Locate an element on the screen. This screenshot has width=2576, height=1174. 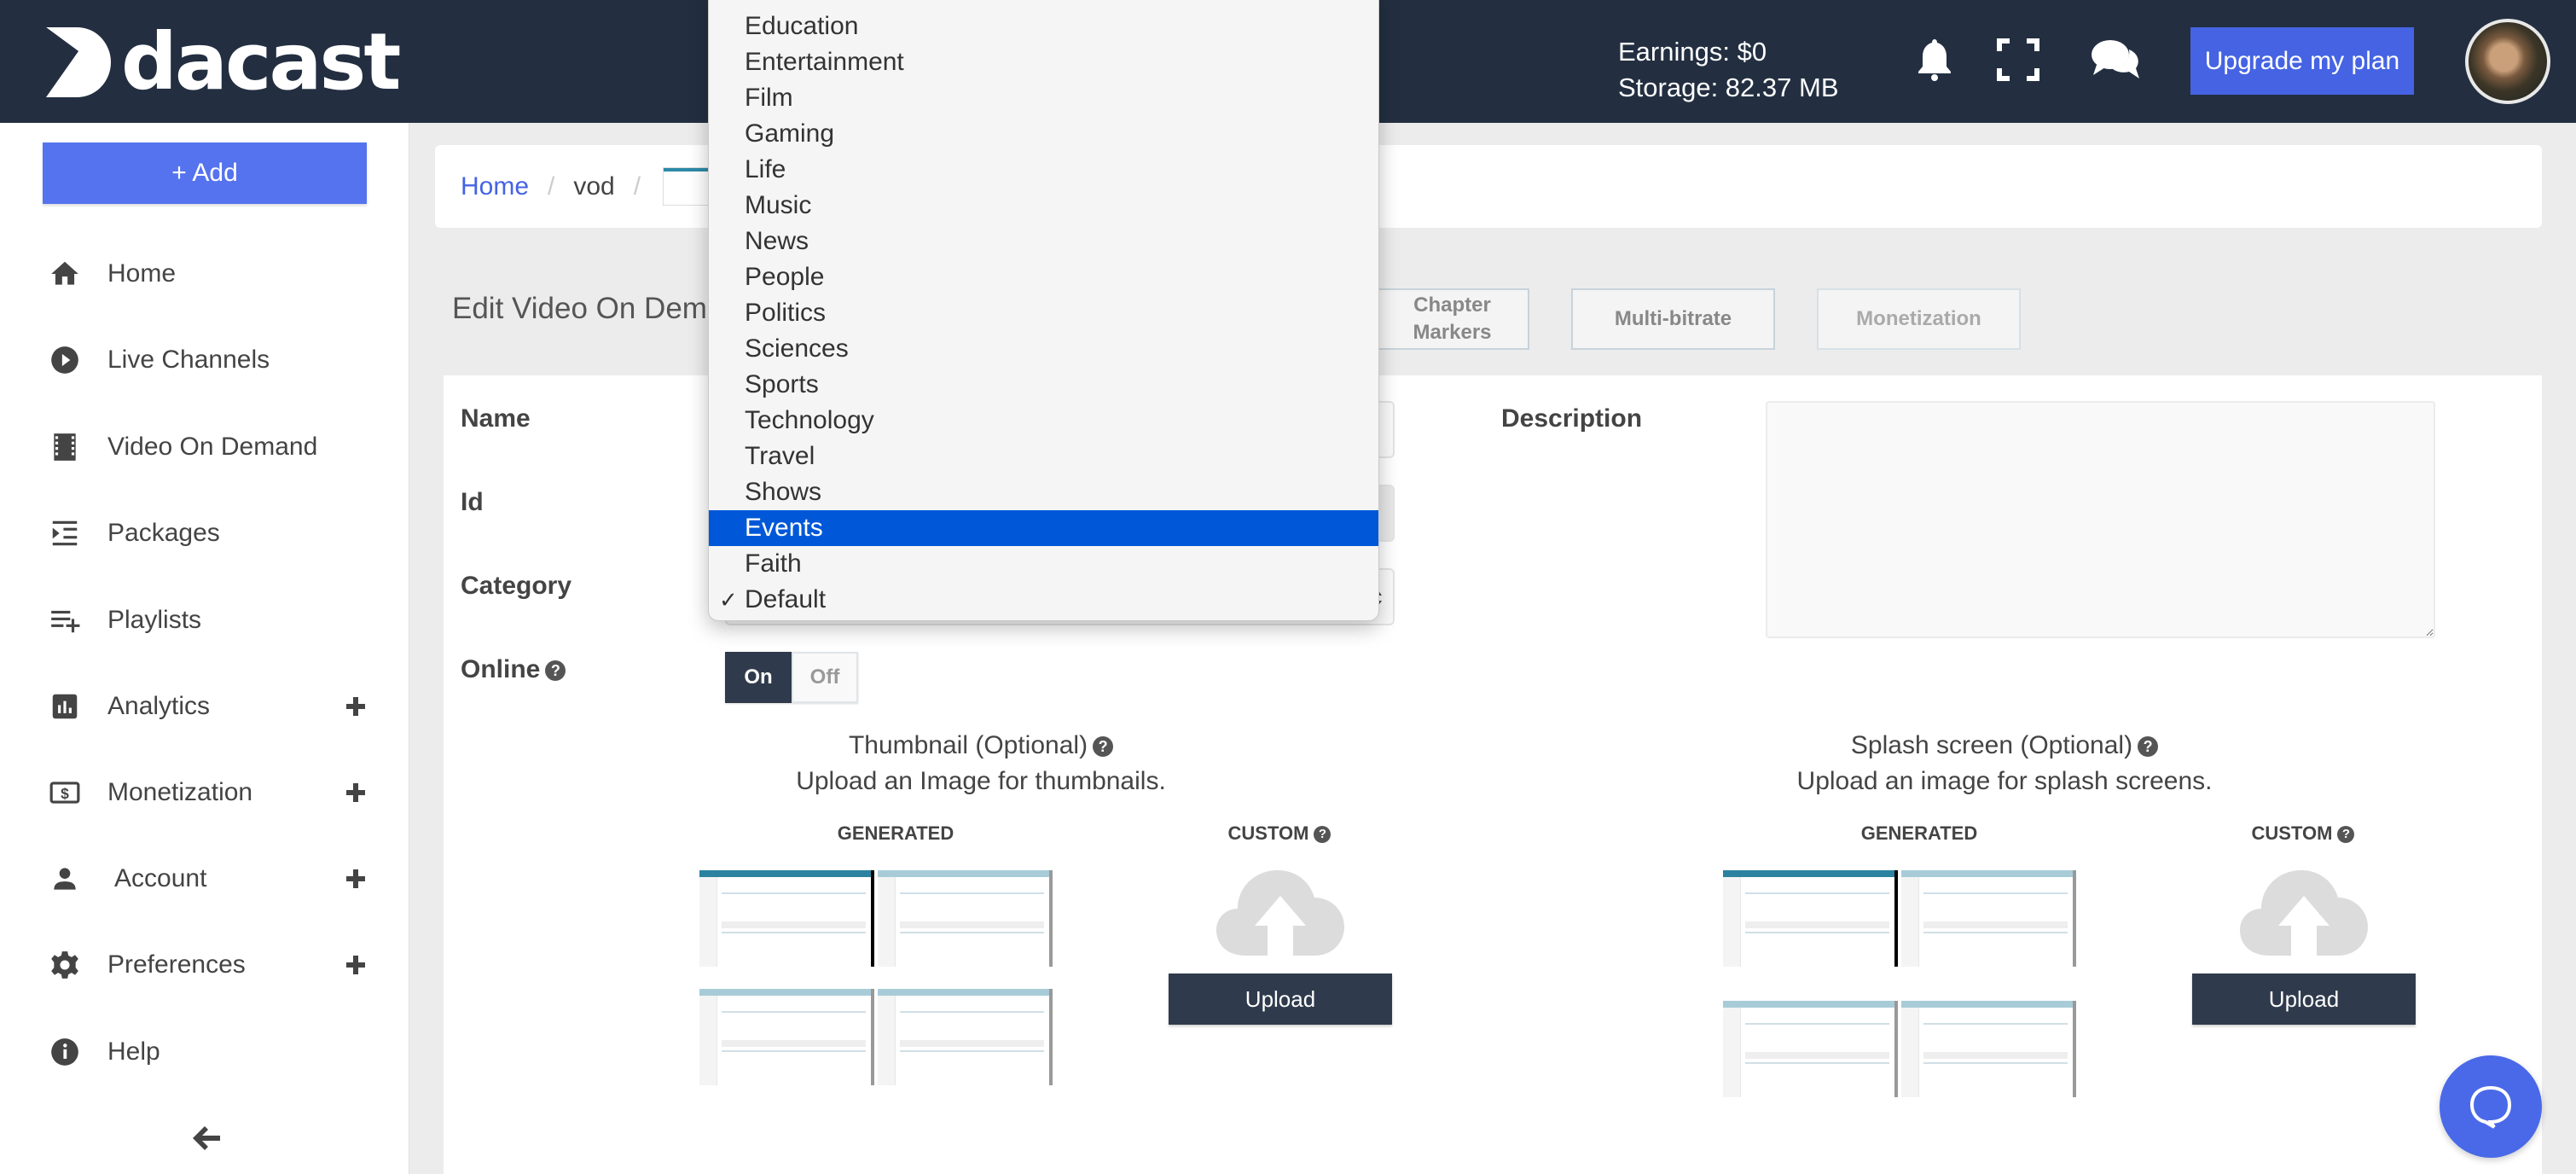
support-chat-button is located at coordinates (2491, 1106).